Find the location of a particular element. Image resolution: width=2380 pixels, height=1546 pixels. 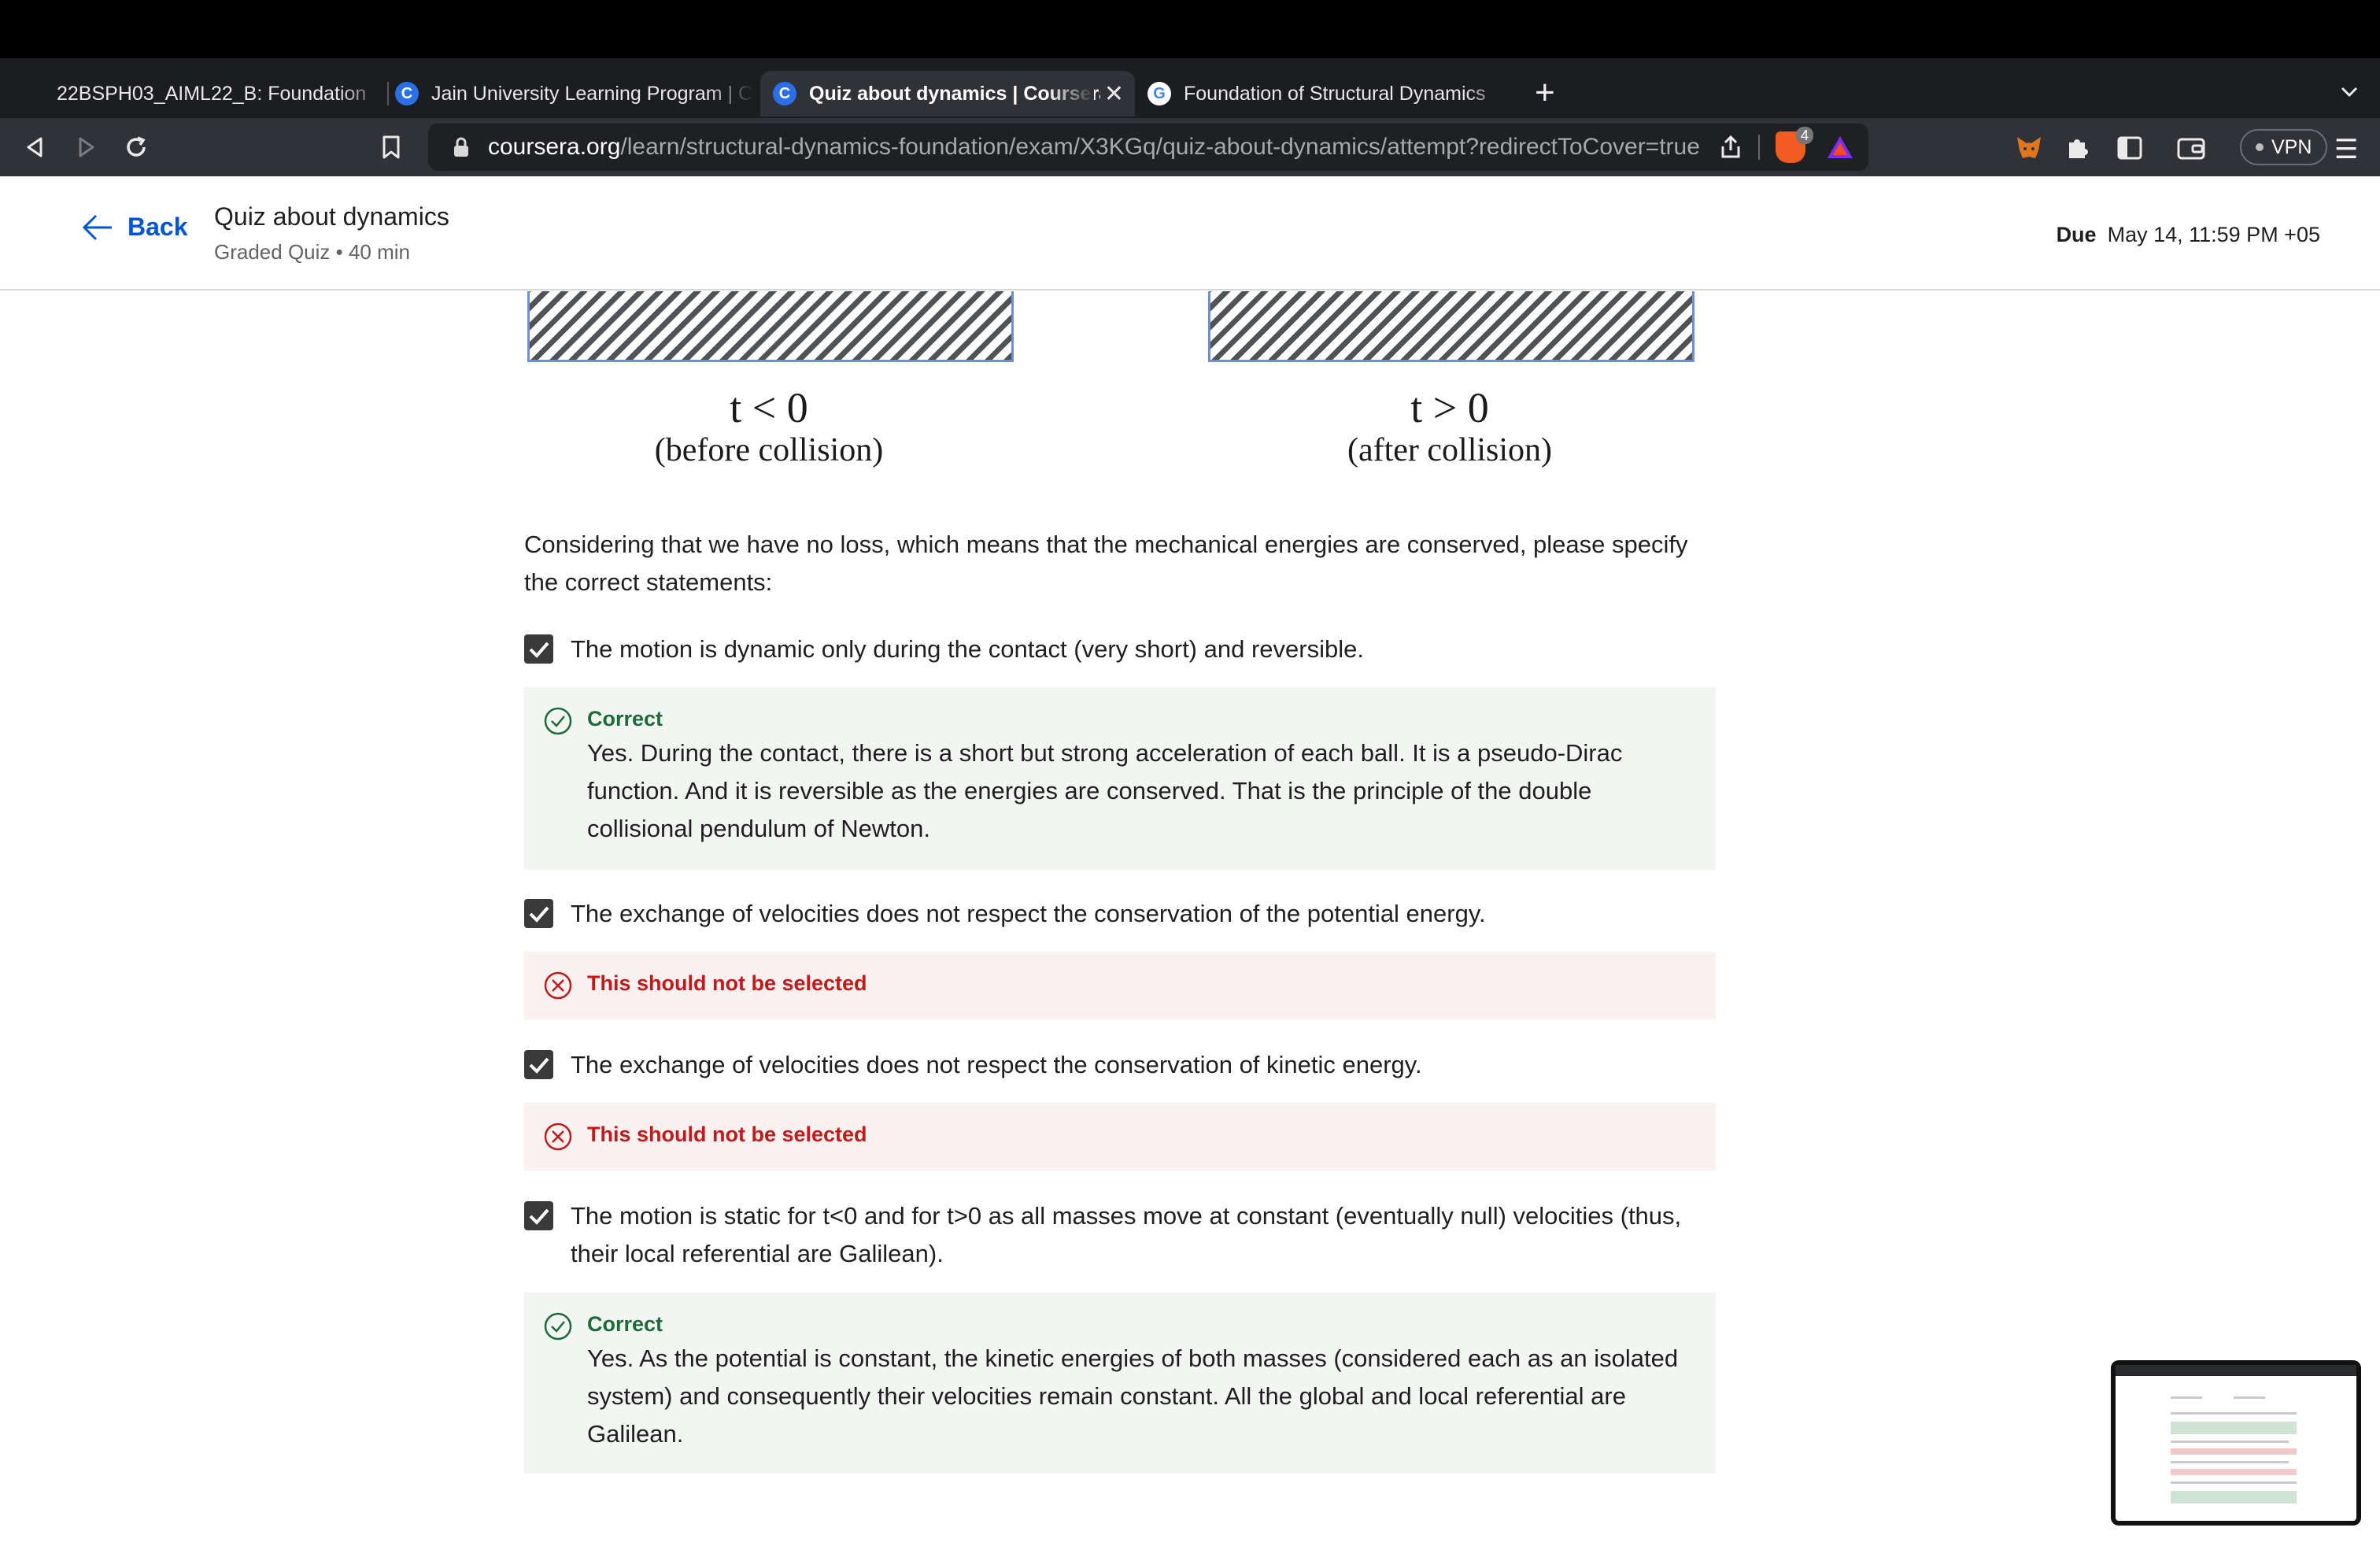

tab-label: Jain University Learning Program | C is located at coordinates (592, 94).